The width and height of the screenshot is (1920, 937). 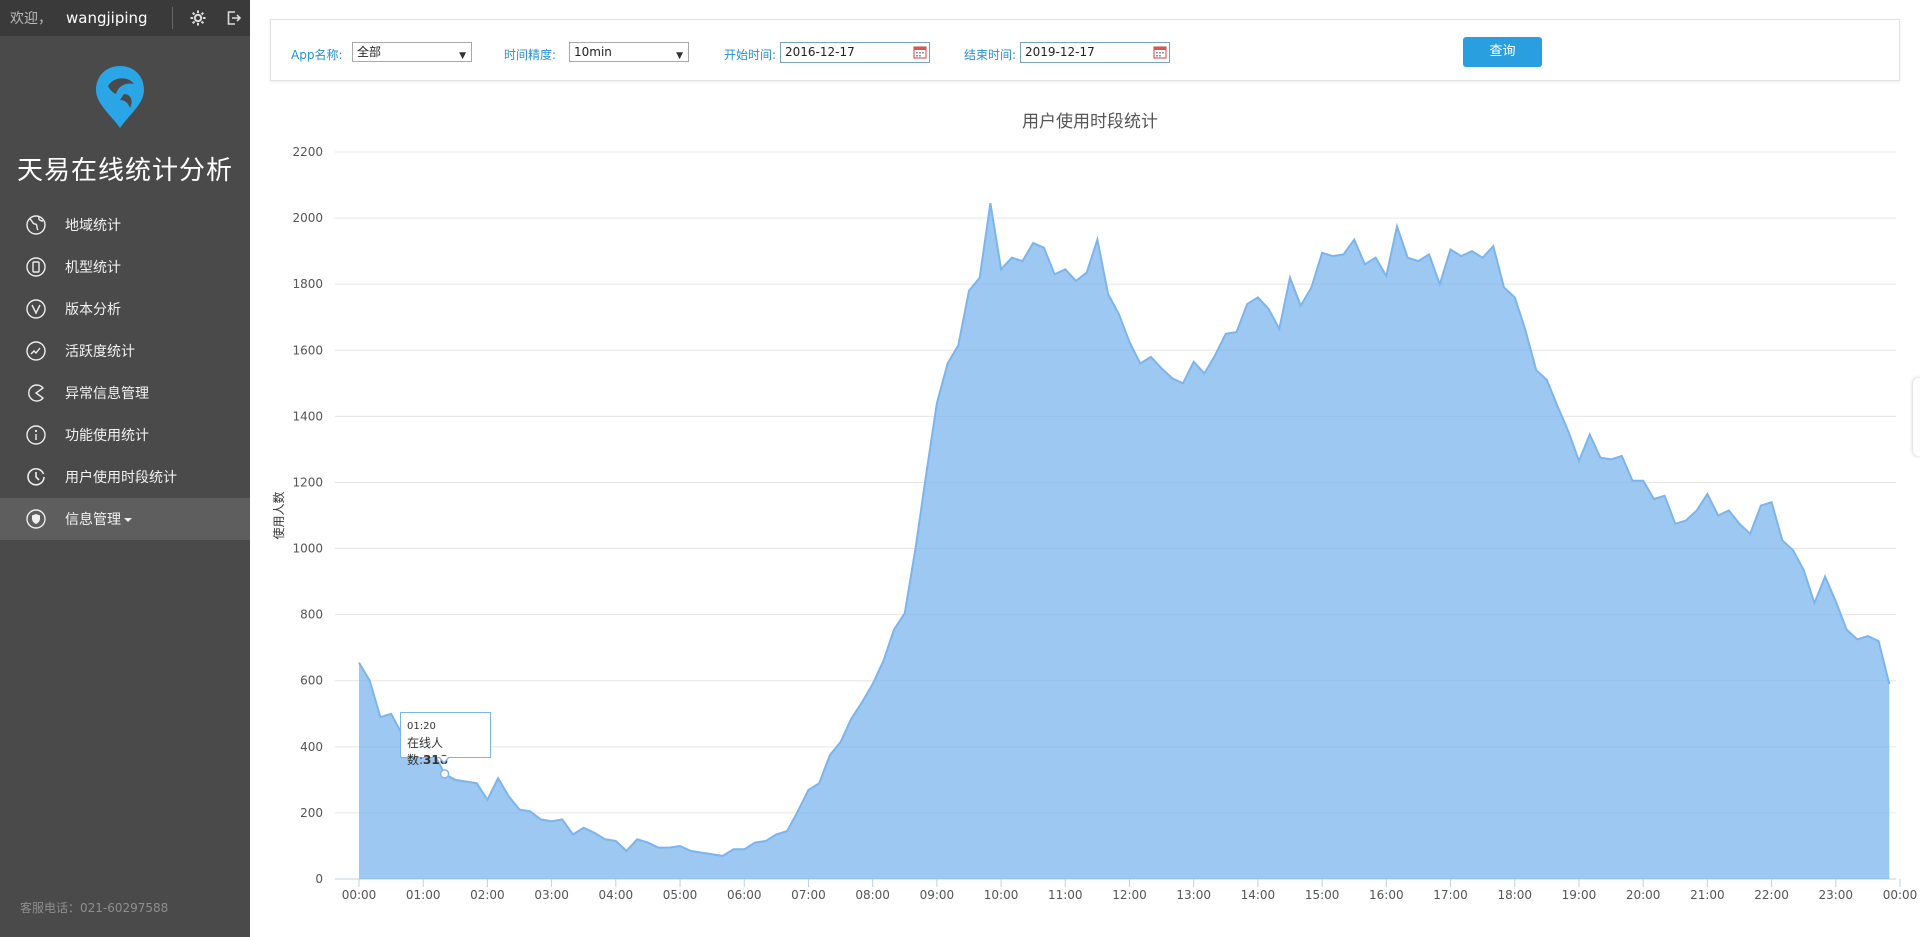 I want to click on x-tick-label: 01:00, so click(x=423, y=895).